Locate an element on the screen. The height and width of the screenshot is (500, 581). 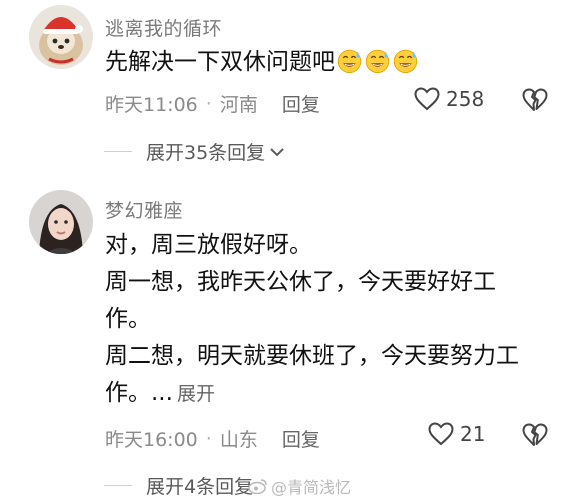
comment-text-line-4: 周二想，明天就要休班了，今天要努力工 is located at coordinates (312, 356).